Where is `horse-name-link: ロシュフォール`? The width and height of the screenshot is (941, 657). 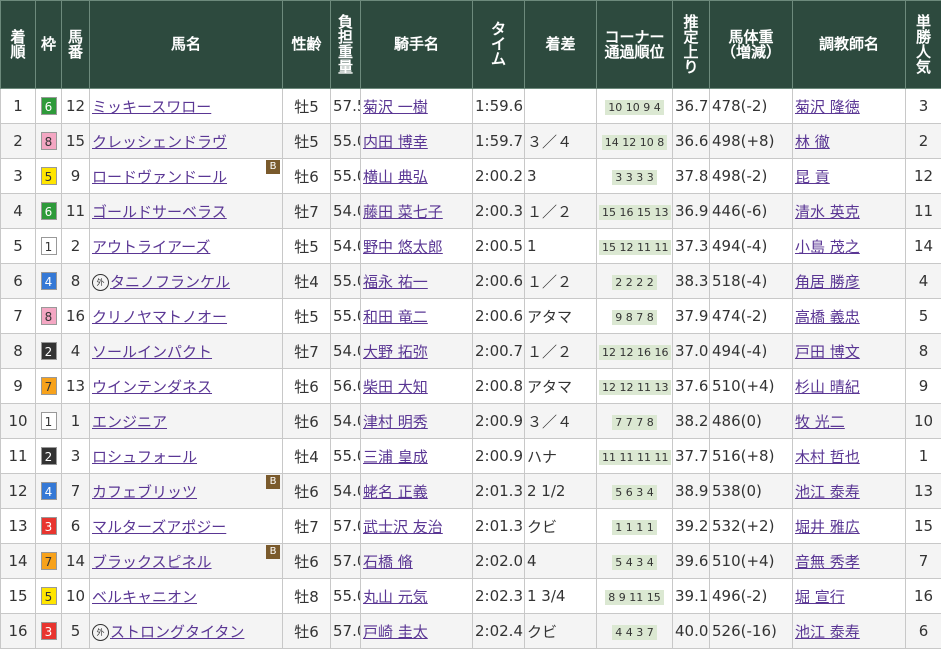
horse-name-link: ロシュフォール is located at coordinates (144, 457).